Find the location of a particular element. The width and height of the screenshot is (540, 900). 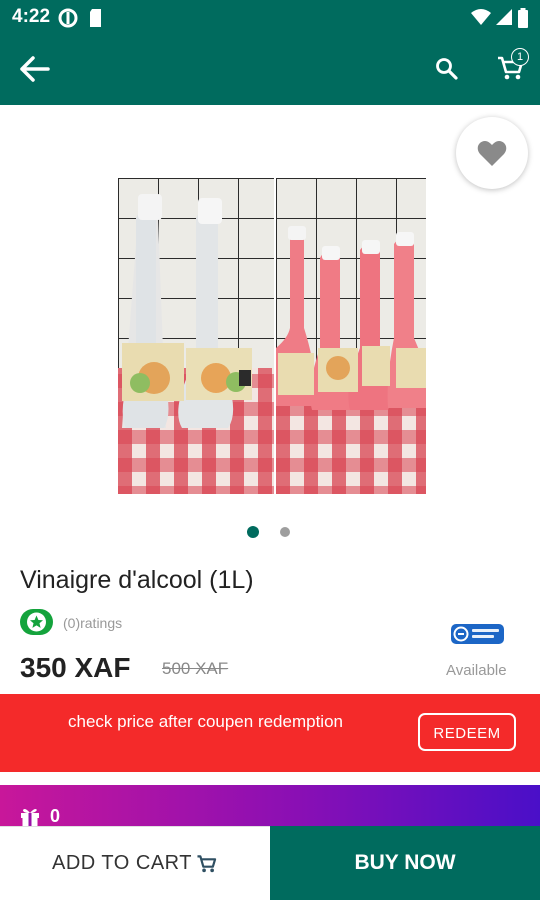

add-to-cart-button: ADD TO CART is located at coordinates (135, 863).